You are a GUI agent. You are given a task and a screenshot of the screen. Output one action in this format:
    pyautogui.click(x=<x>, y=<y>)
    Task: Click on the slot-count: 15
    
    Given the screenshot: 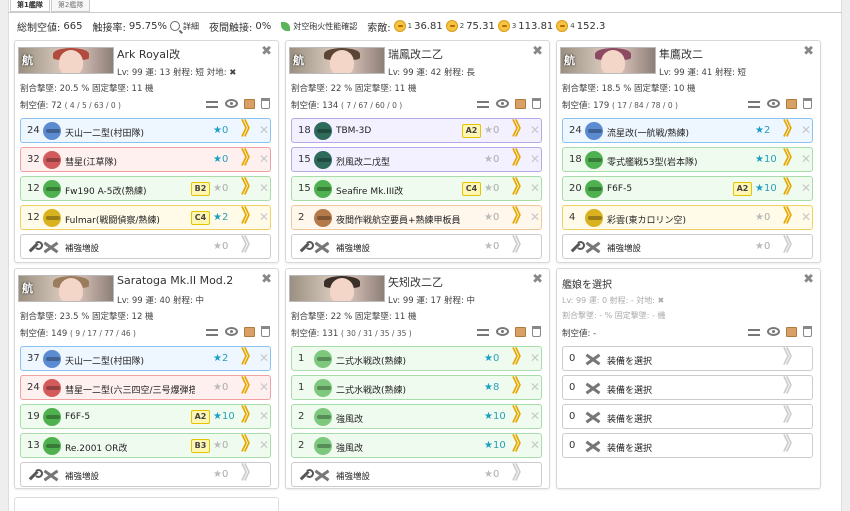 What is the action you would take?
    pyautogui.click(x=305, y=188)
    